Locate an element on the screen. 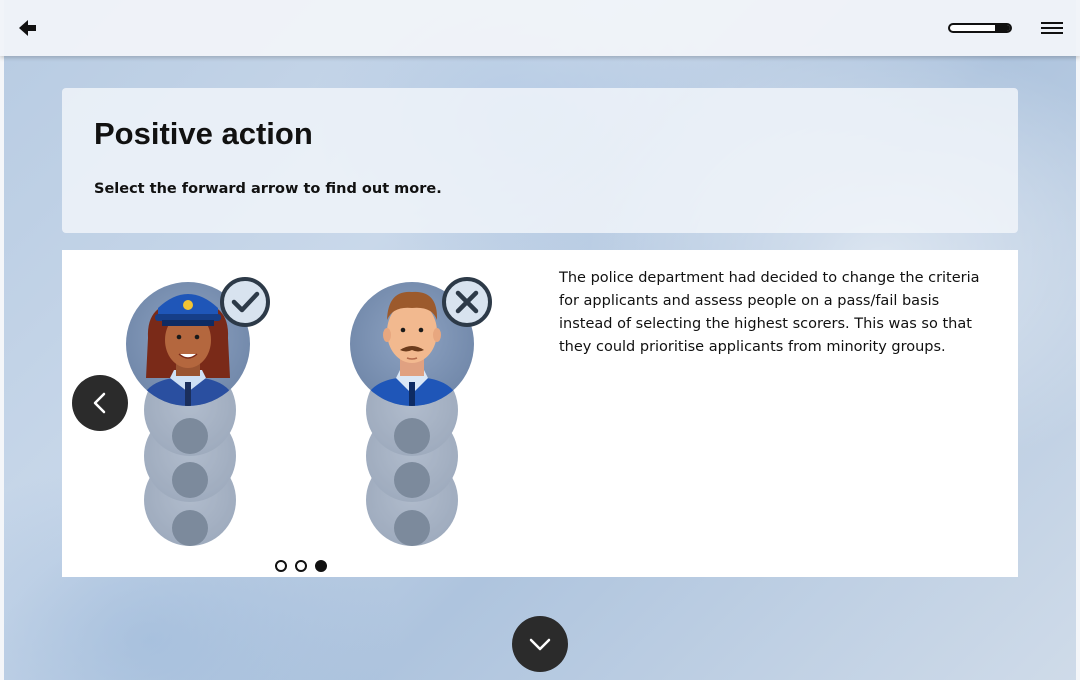 The image size is (1080, 680). chevron-down-icon is located at coordinates (540, 644).